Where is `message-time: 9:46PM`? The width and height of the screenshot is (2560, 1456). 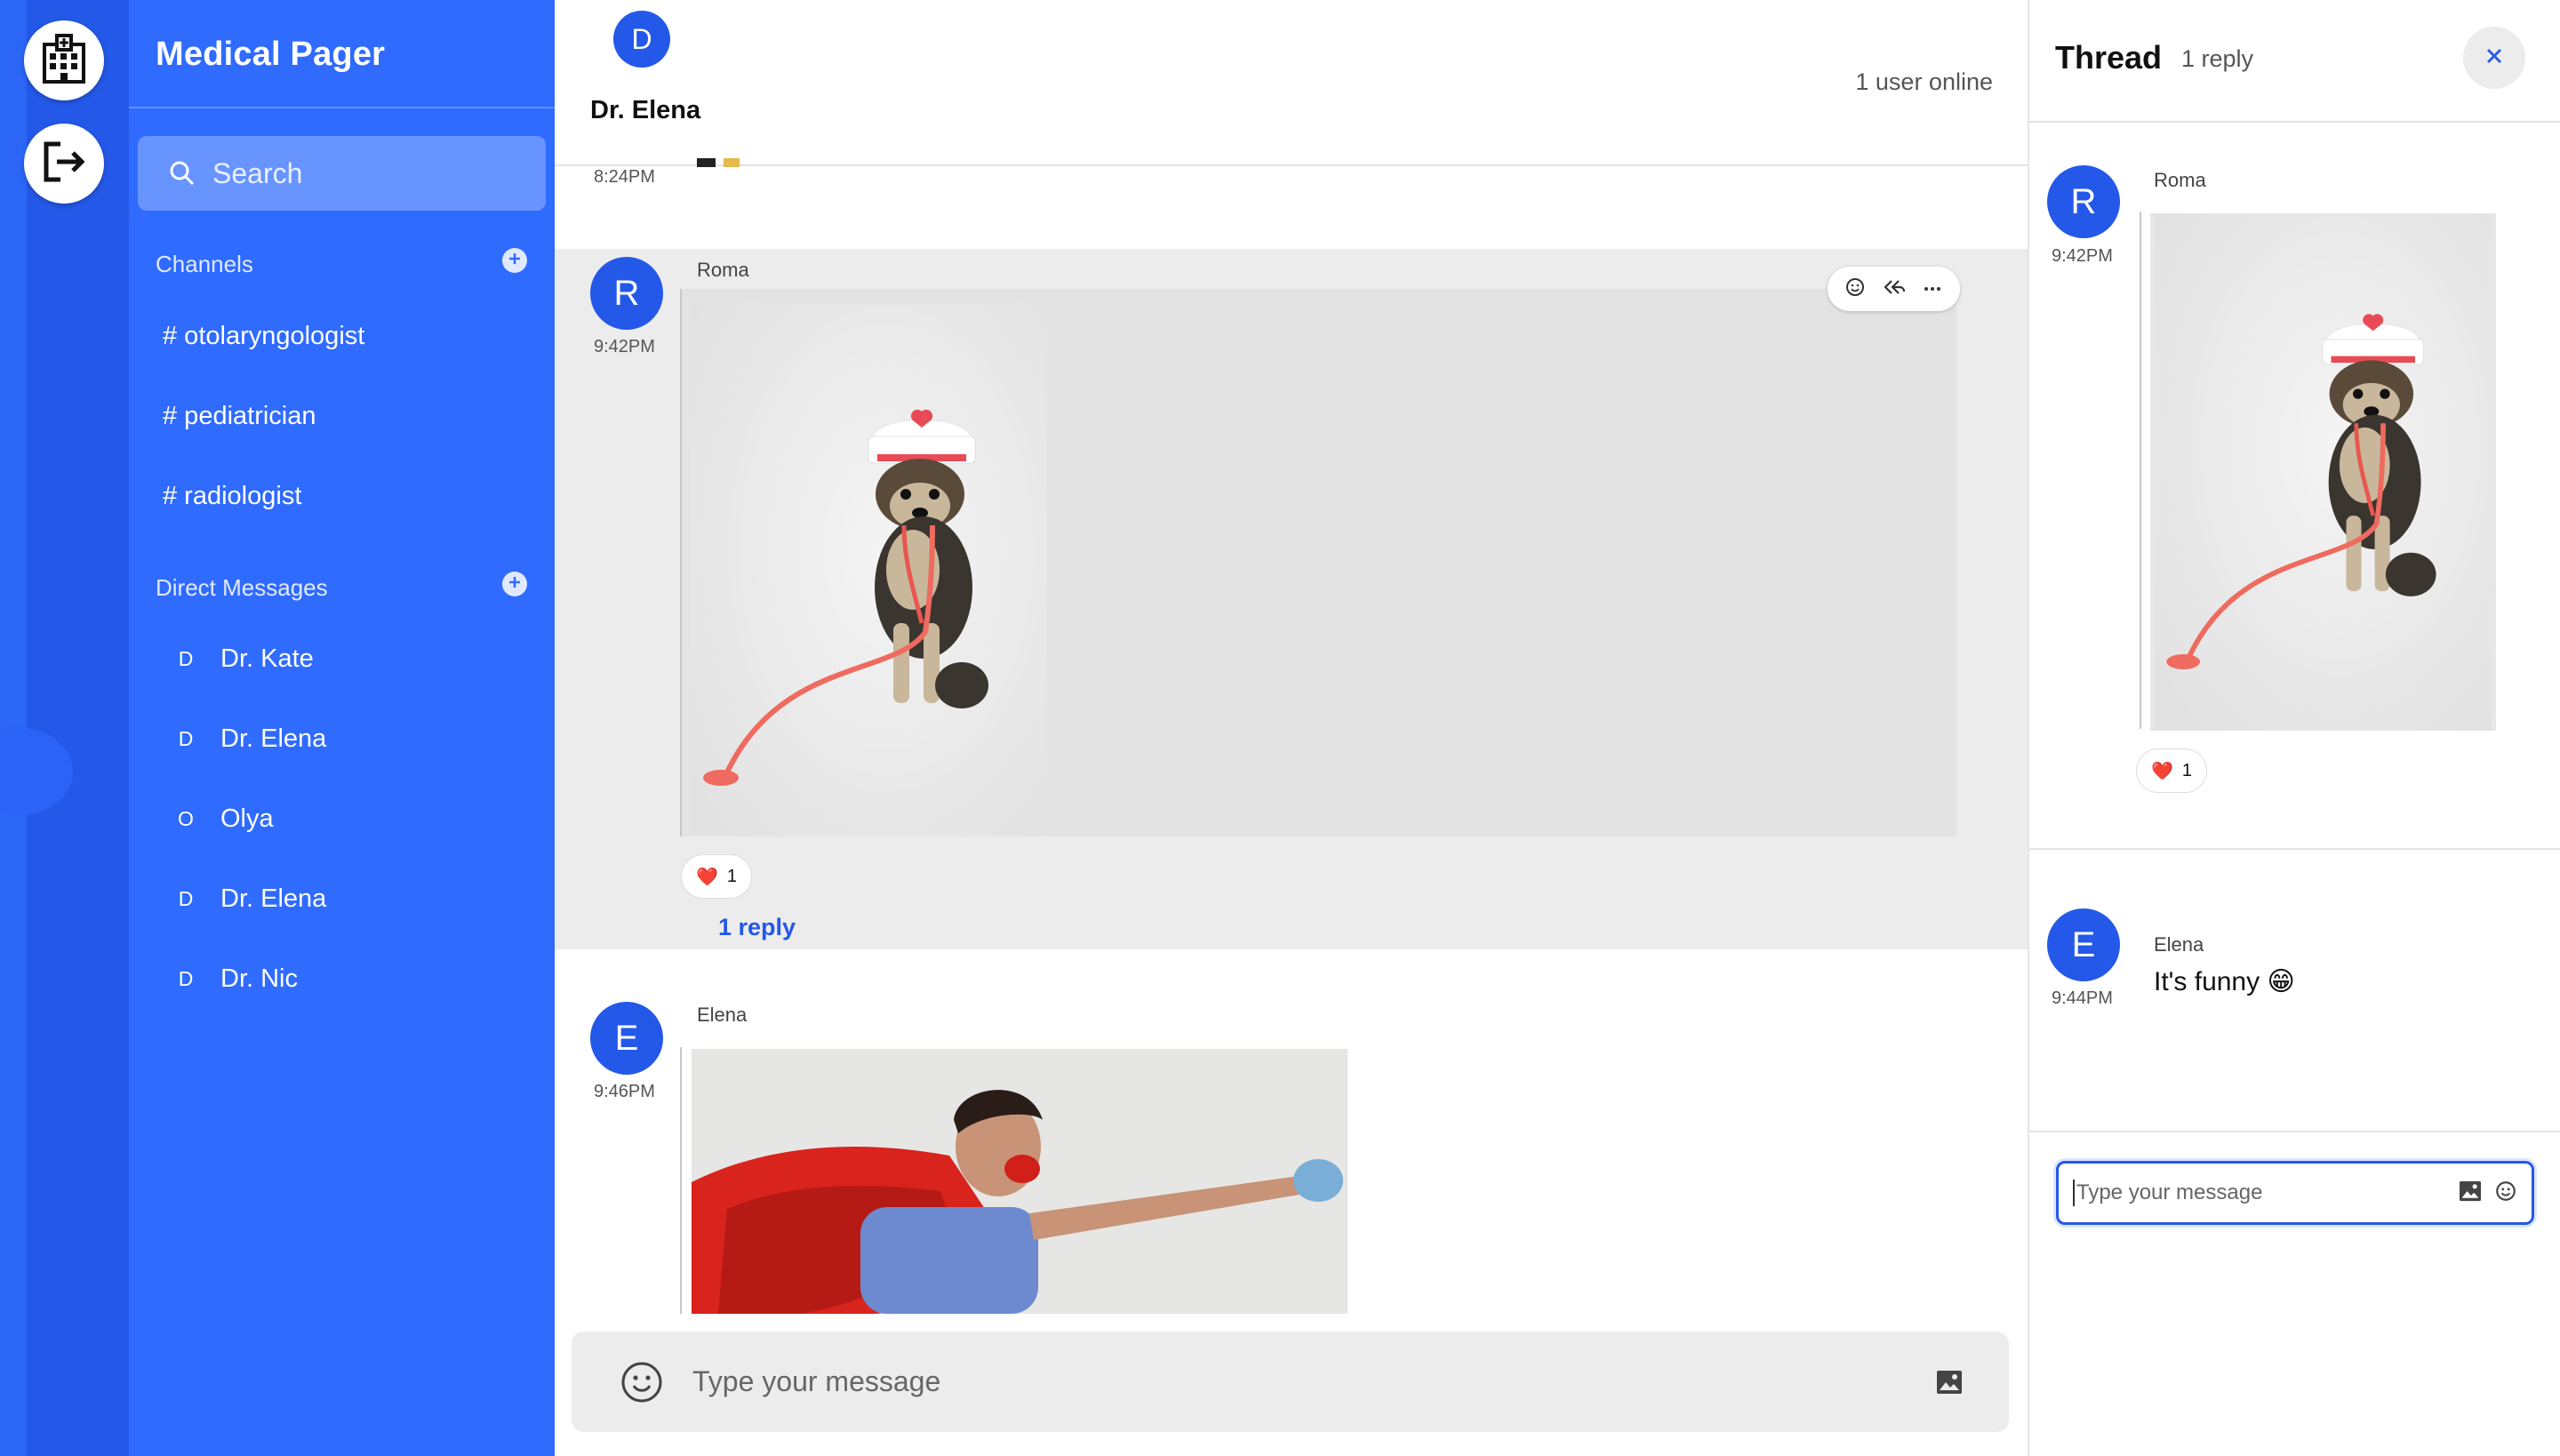 message-time: 9:46PM is located at coordinates (624, 1091).